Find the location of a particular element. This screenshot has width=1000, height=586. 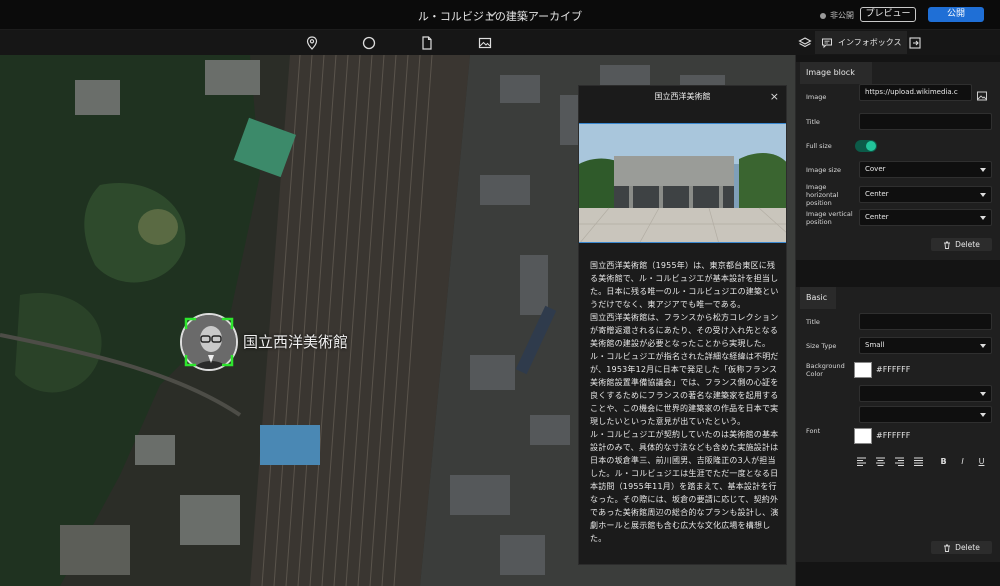

delete-basic-button: Delete is located at coordinates (961, 547).